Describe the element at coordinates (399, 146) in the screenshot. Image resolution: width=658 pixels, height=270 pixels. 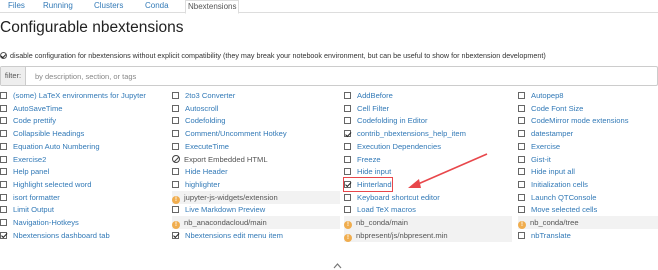
I see `nbextension-label: Execution Dependencies` at that location.